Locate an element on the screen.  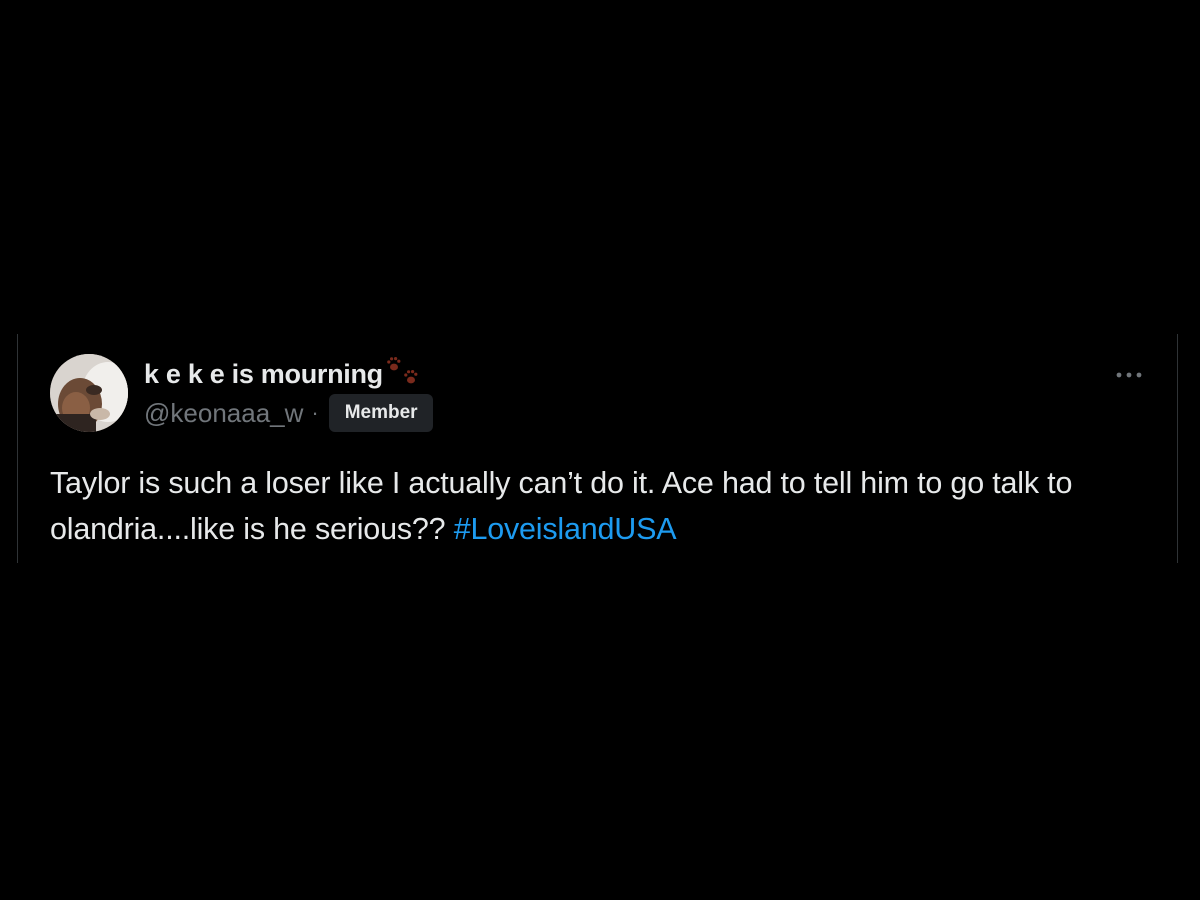
member-badge: Member is located at coordinates (380, 413).